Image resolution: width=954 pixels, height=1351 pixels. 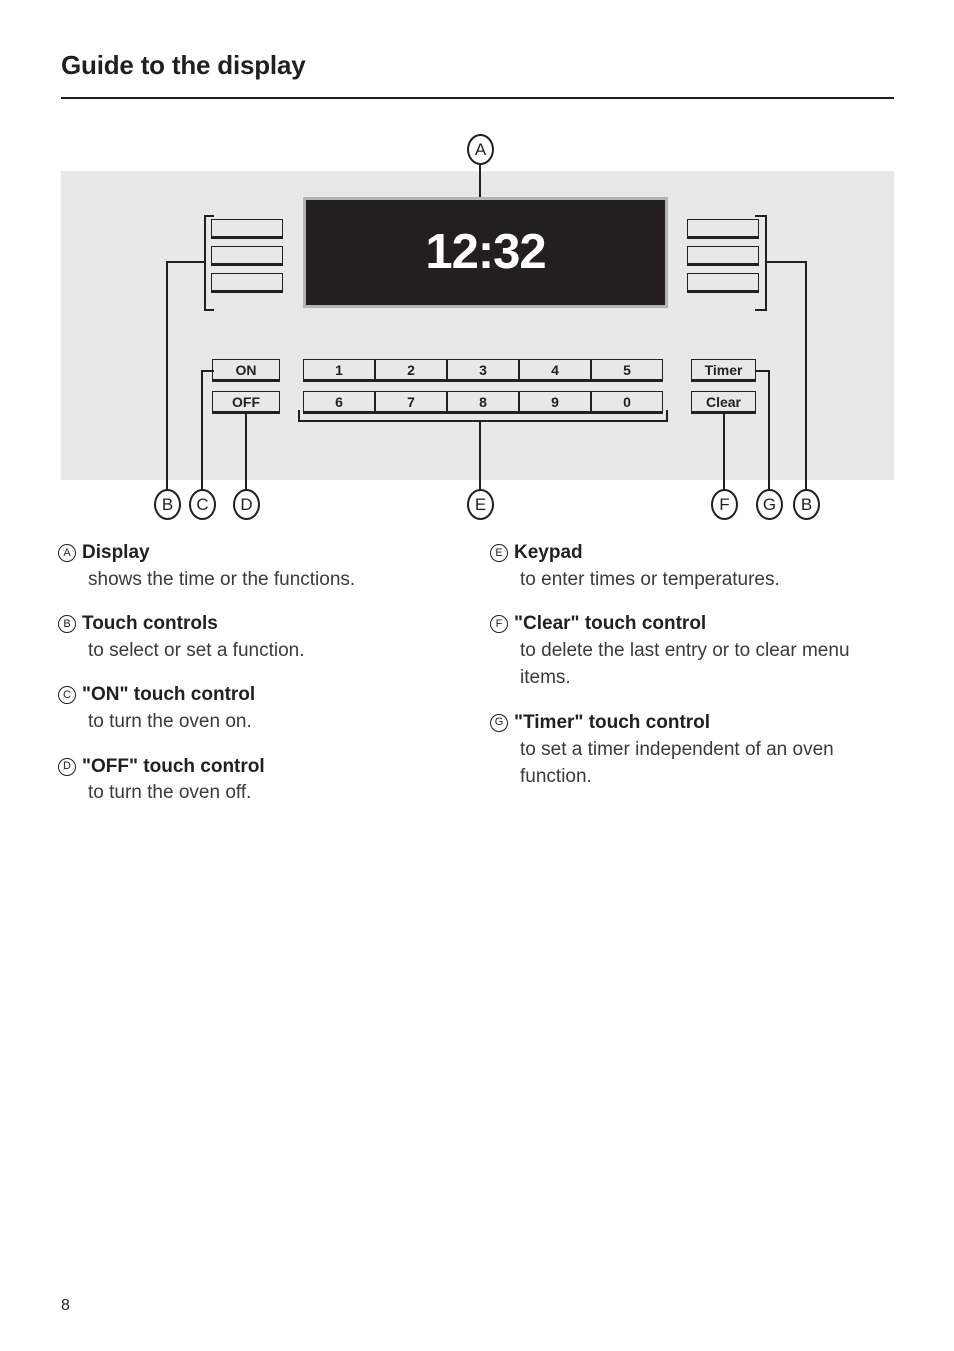 I want to click on timer-button-label: Timer, so click(x=723, y=369).